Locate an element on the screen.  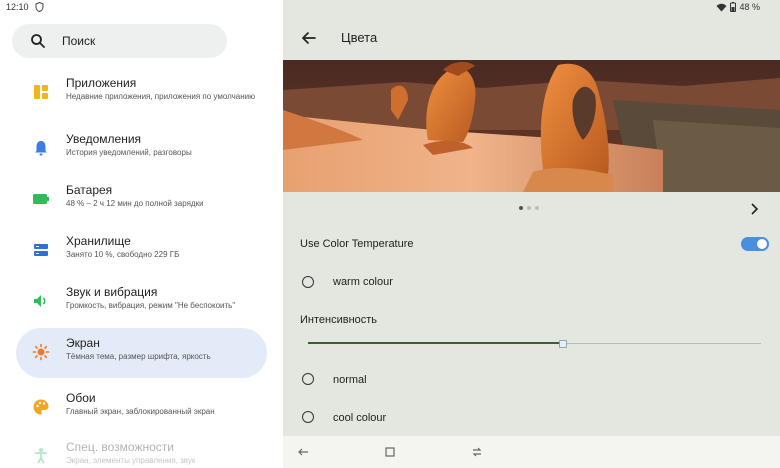
palette-icon is located at coordinates (41, 407).